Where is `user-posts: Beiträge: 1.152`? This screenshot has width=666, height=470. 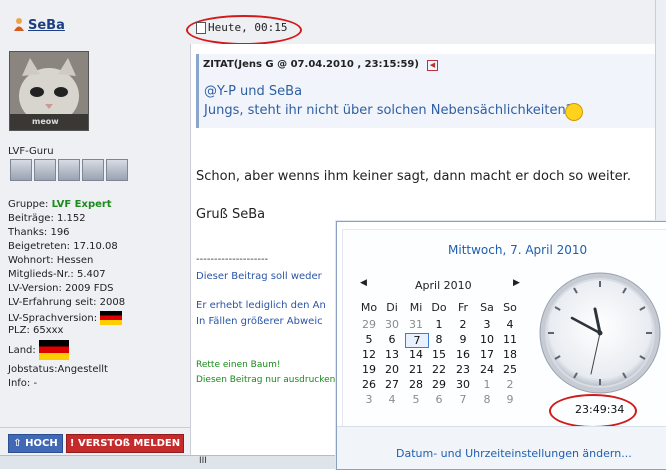
user-posts: Beiträge: 1.152 is located at coordinates (47, 218).